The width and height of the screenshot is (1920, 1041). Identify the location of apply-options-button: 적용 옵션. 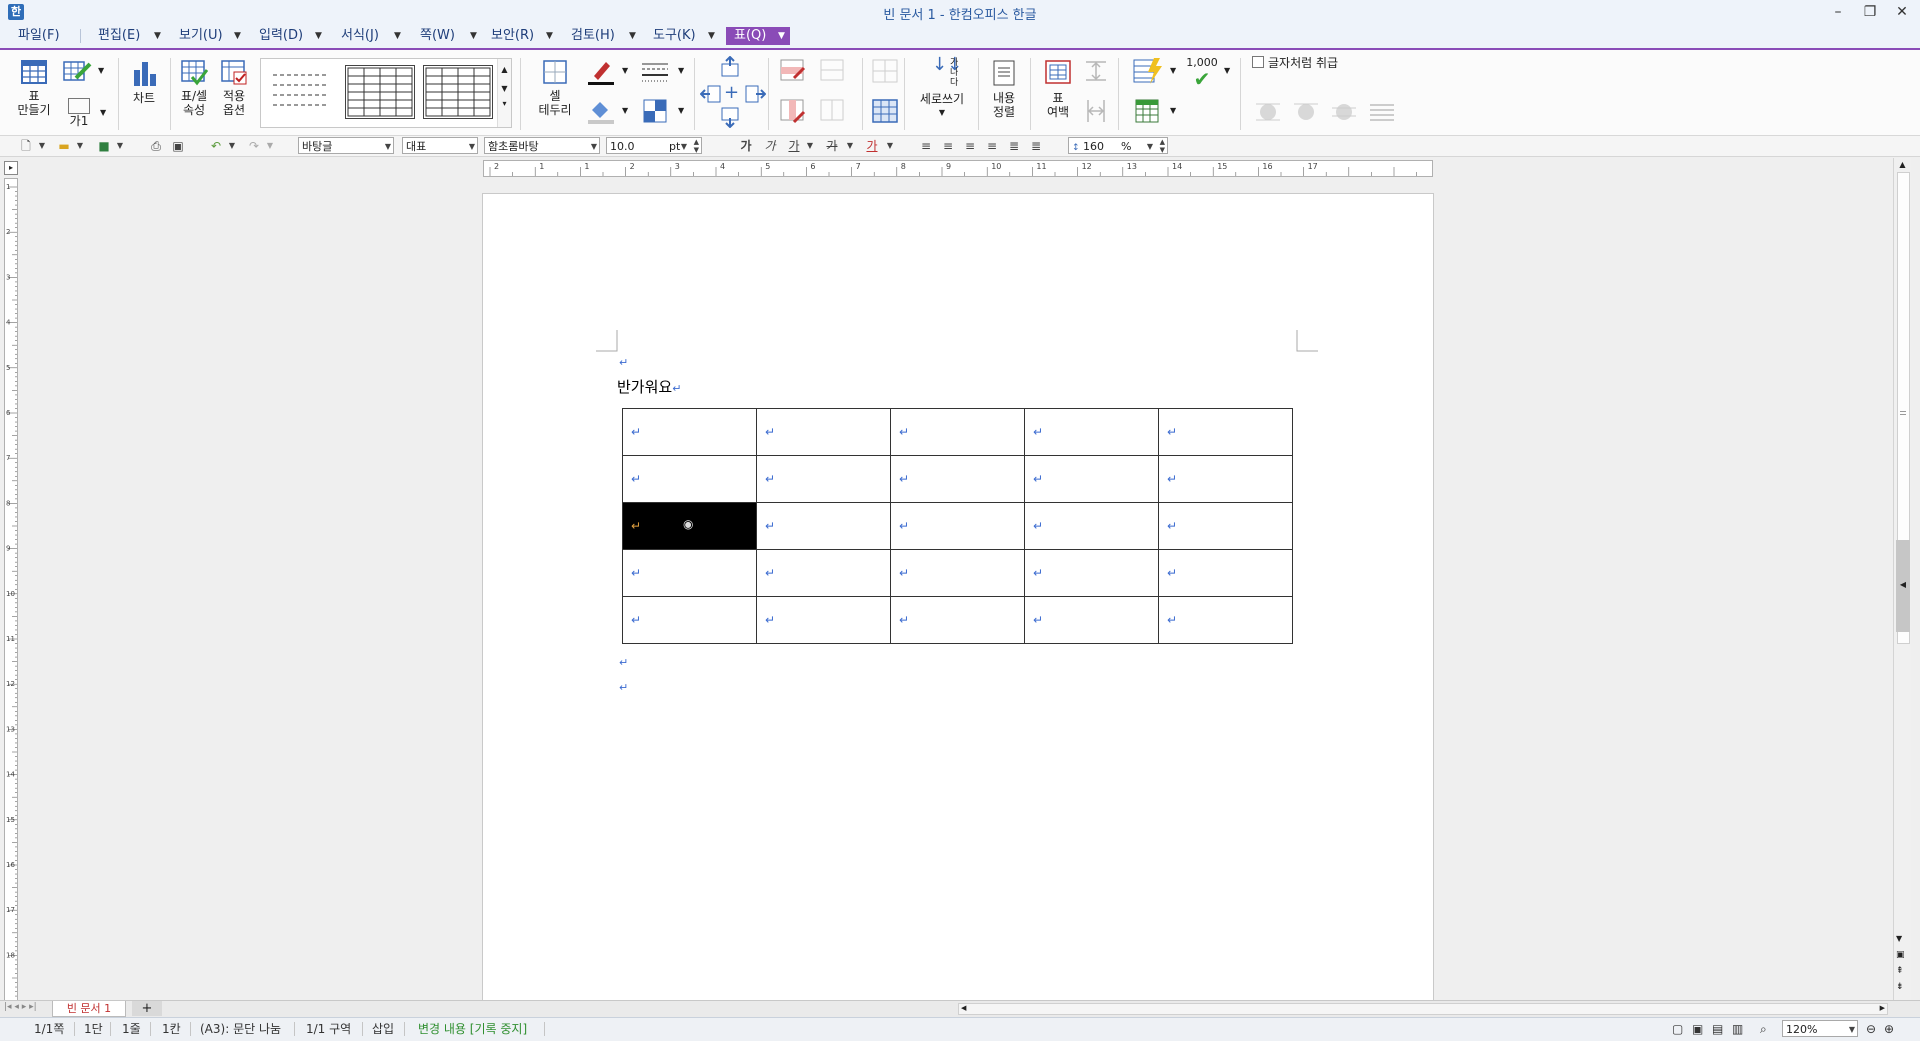
(234, 87).